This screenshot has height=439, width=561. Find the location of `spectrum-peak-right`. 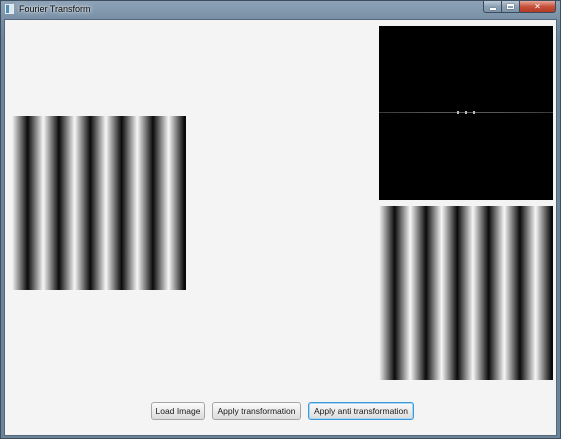

spectrum-peak-right is located at coordinates (474, 112).